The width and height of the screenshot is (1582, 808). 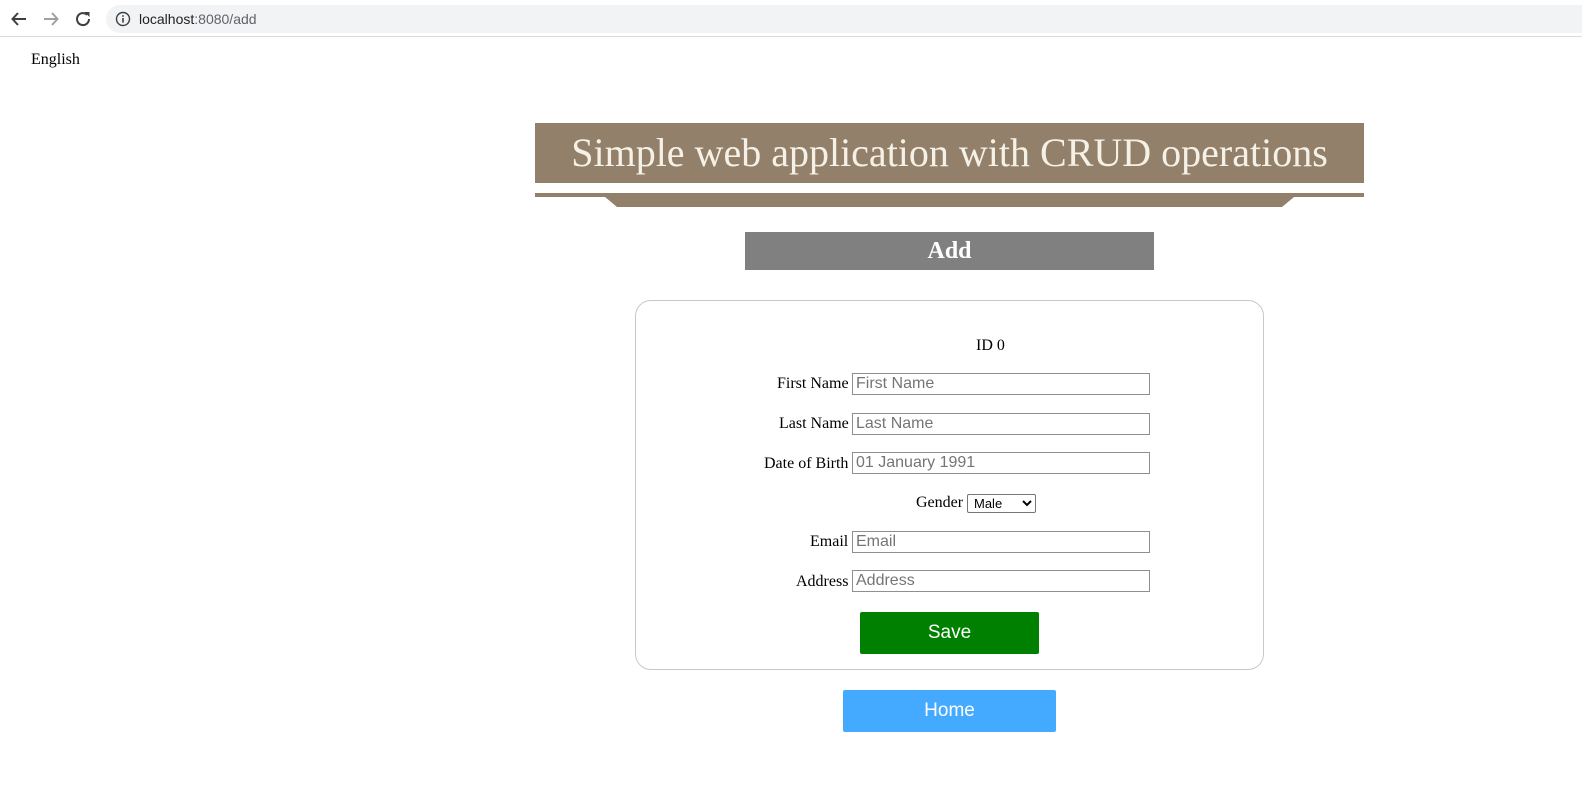 What do you see at coordinates (123, 19) in the screenshot?
I see `info-icon` at bounding box center [123, 19].